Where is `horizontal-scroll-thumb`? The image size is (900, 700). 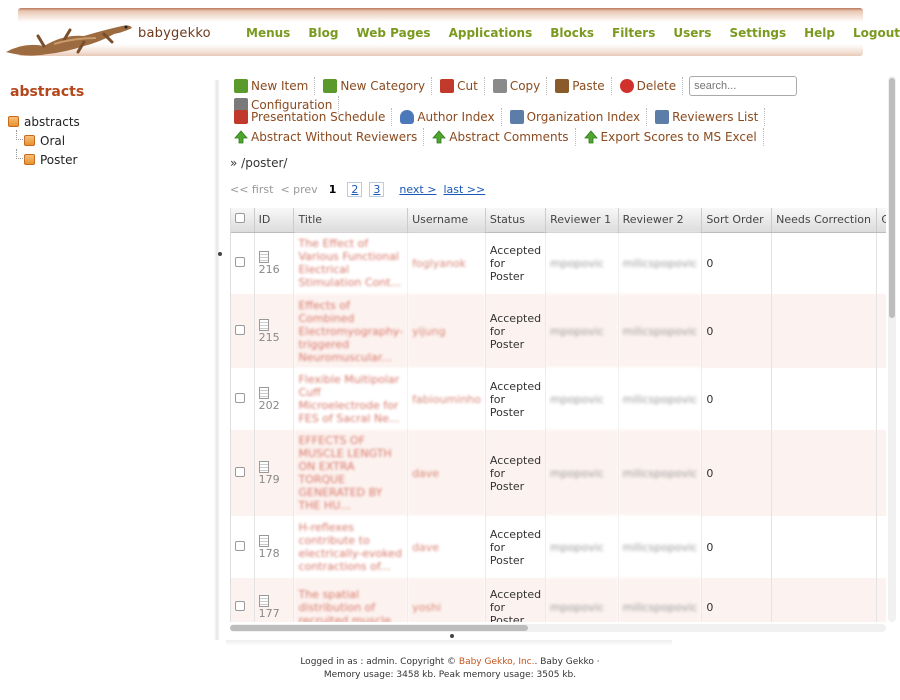 horizontal-scroll-thumb is located at coordinates (379, 628).